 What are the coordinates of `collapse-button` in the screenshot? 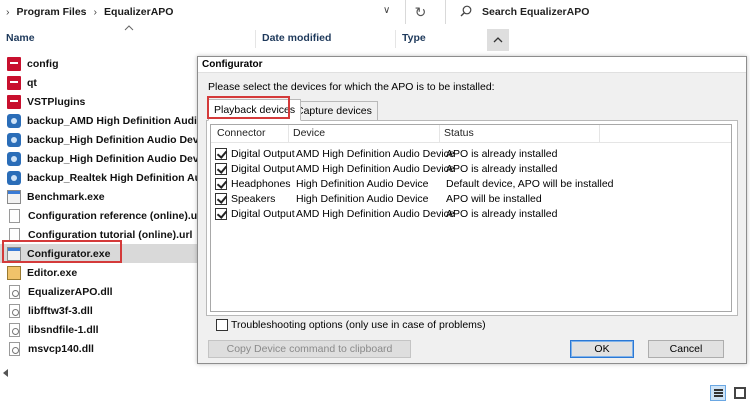 It's located at (498, 40).